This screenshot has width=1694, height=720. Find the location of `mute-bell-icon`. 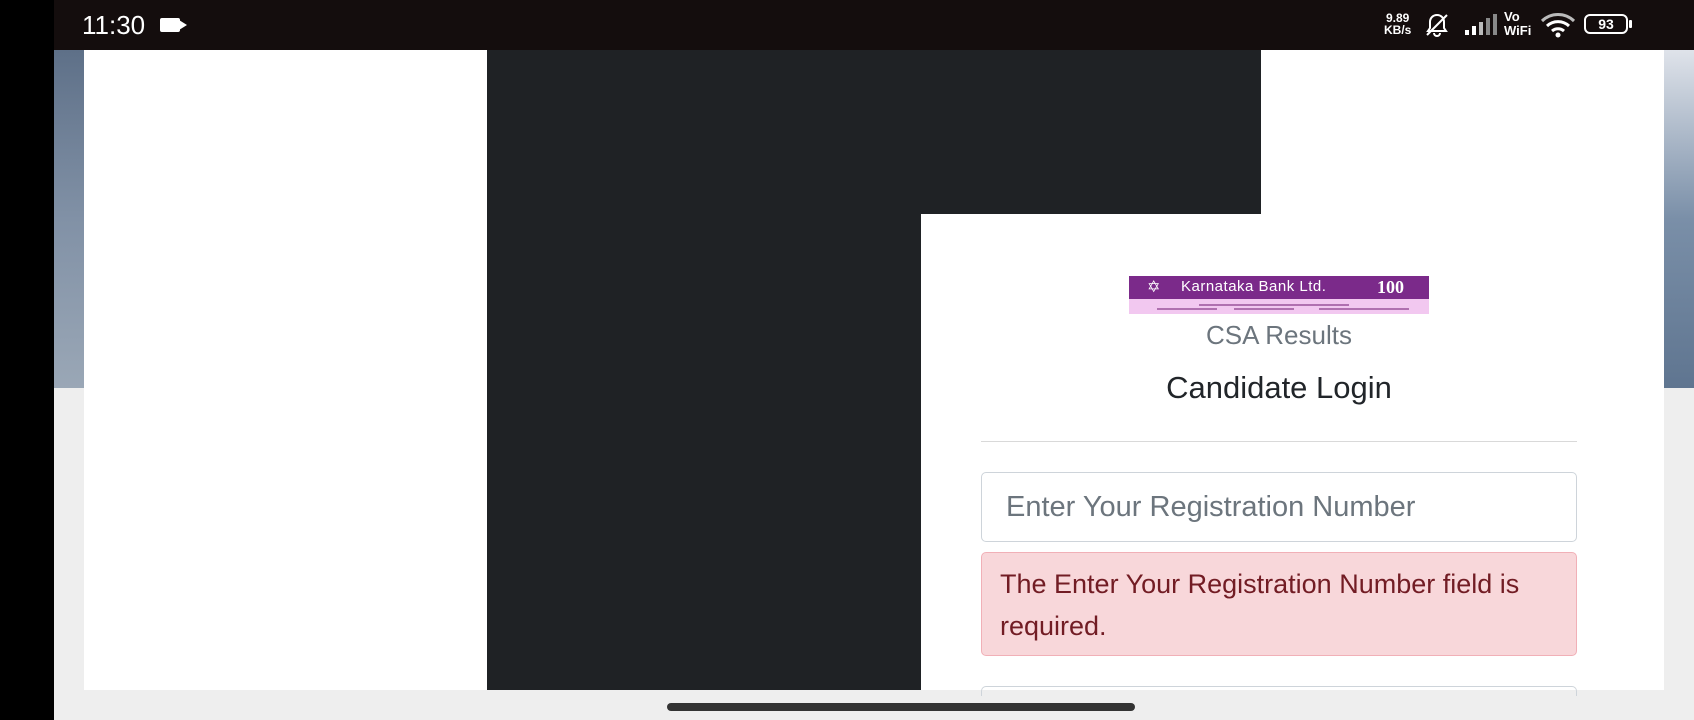

mute-bell-icon is located at coordinates (1437, 25).